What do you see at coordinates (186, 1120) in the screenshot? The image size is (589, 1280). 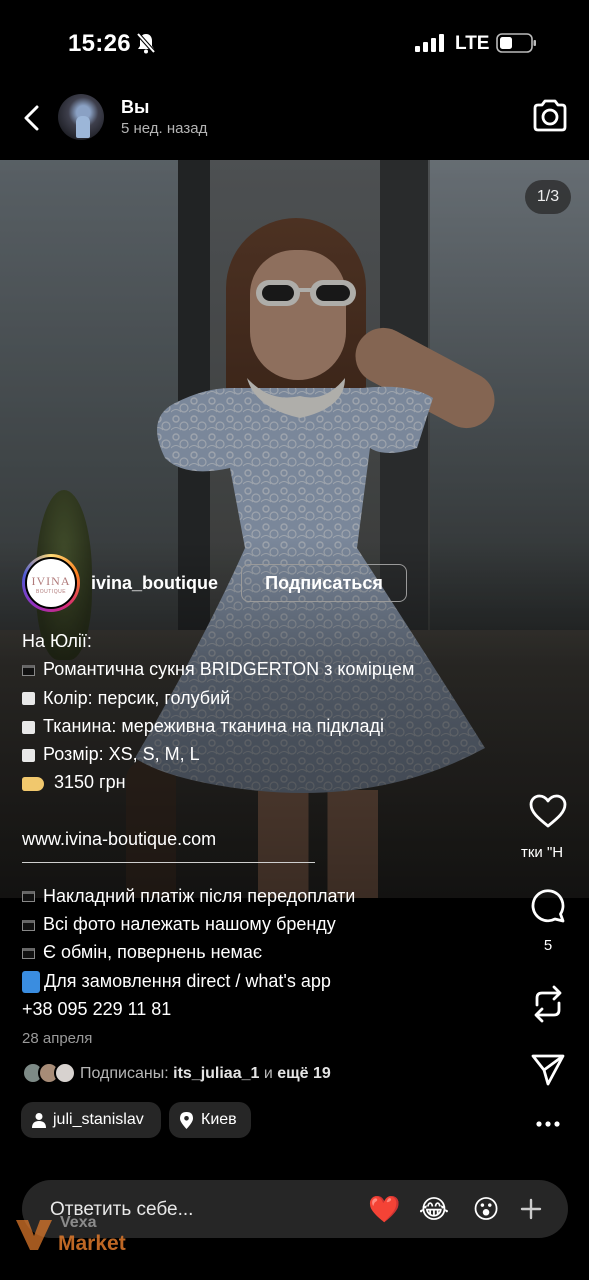 I see `location-pin-icon` at bounding box center [186, 1120].